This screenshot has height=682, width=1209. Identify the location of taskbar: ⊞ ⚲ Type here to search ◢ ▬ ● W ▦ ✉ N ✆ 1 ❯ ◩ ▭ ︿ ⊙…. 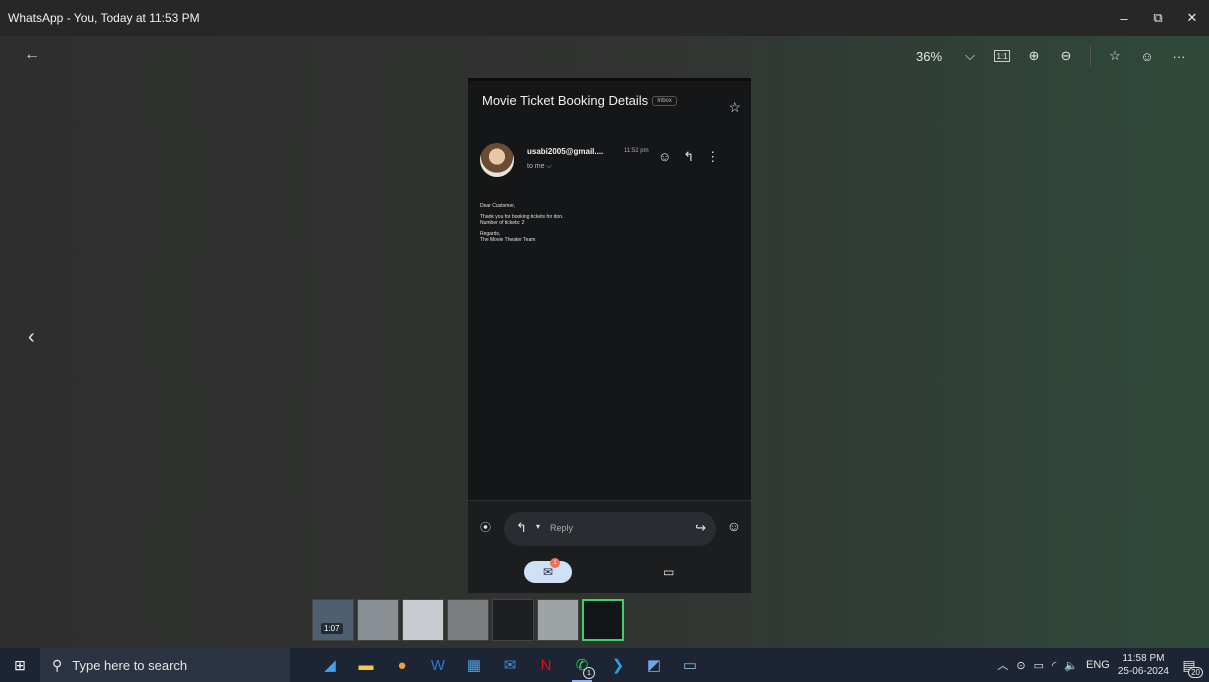
(604, 665).